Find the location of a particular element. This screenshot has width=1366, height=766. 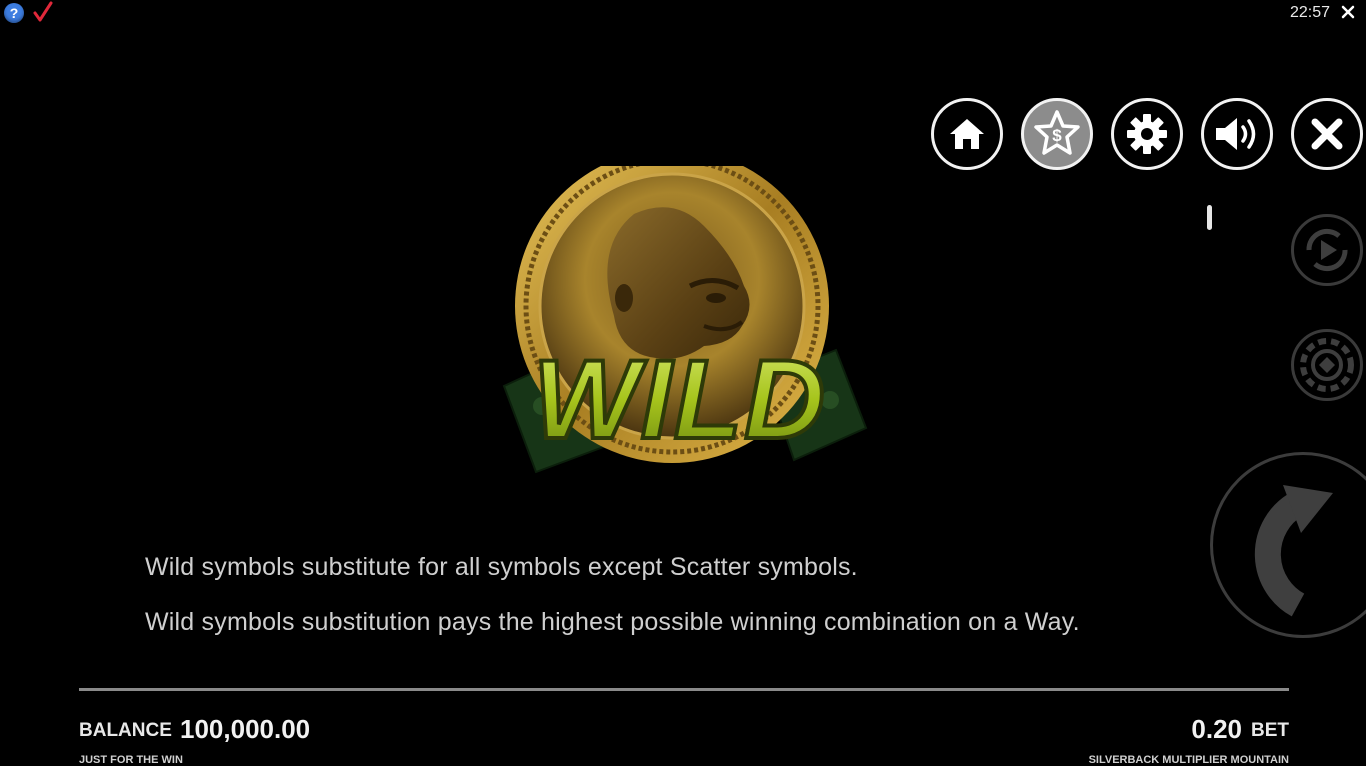

speaker-icon is located at coordinates (1236, 134).